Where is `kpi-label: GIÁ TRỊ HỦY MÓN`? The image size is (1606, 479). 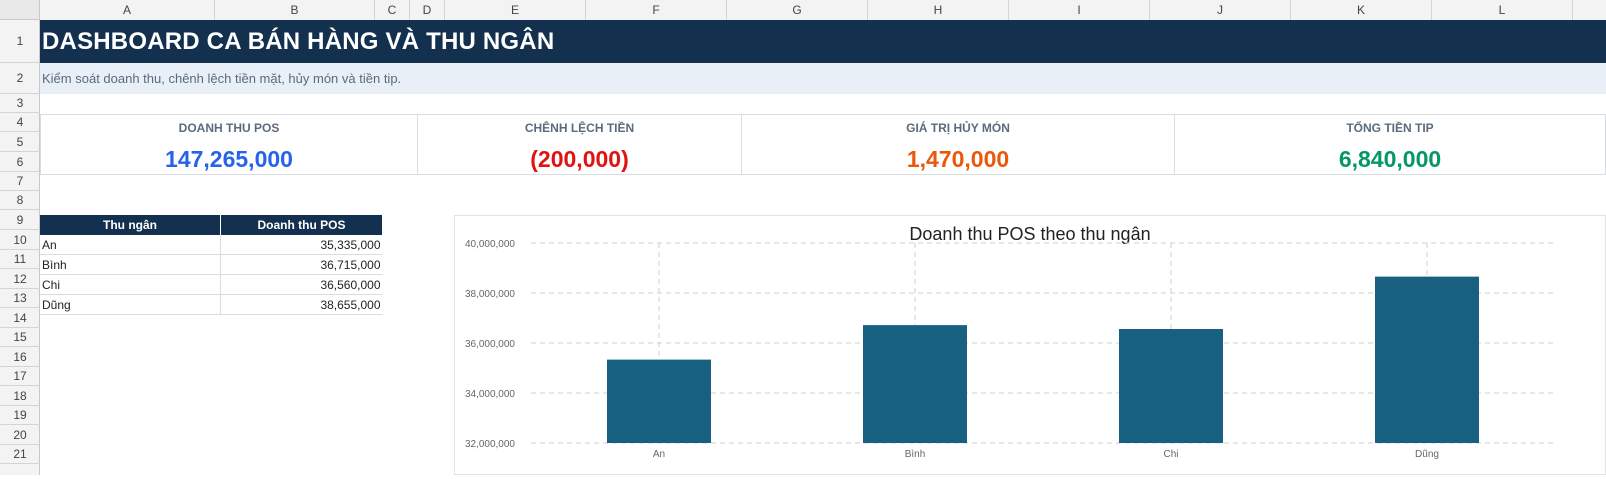 kpi-label: GIÁ TRỊ HỦY MÓN is located at coordinates (958, 128).